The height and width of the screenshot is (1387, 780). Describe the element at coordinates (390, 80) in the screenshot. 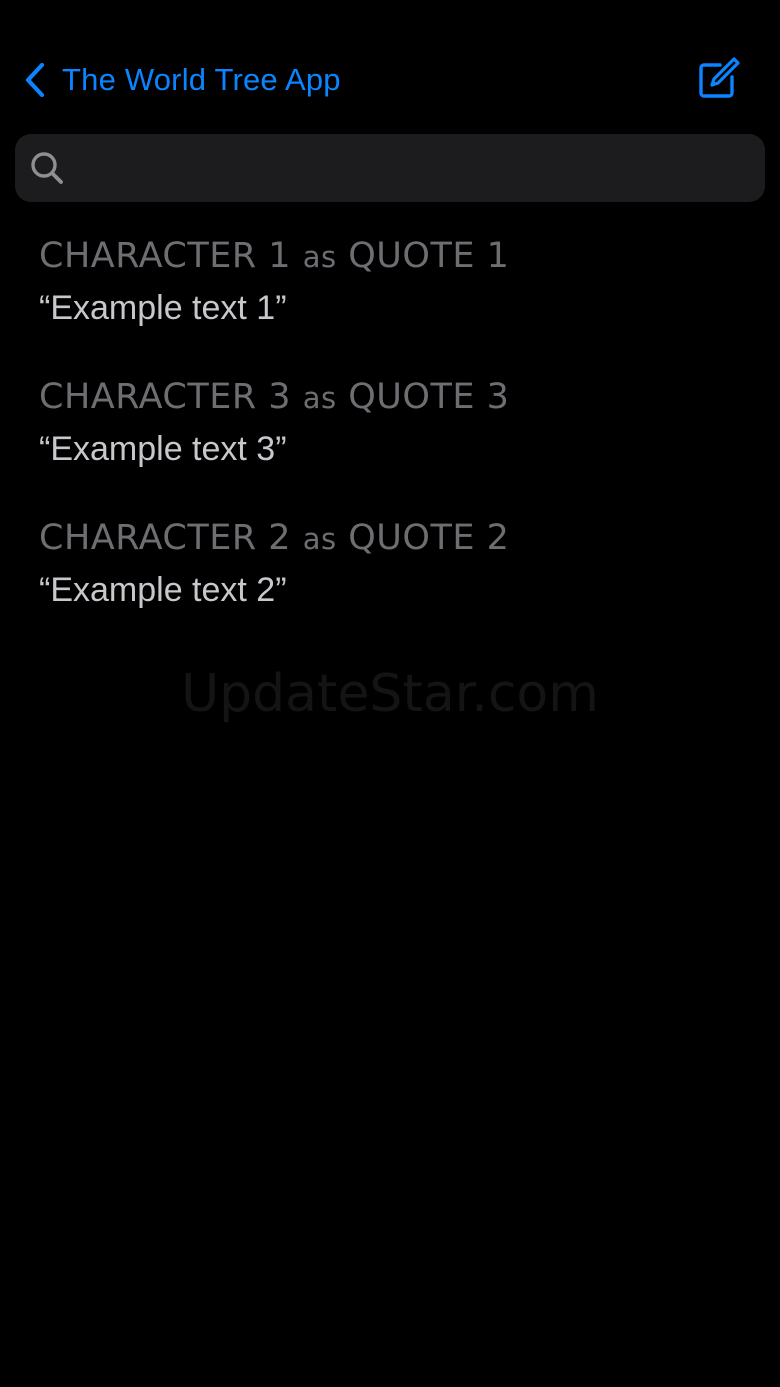

I see `navigation-bar: The World Tree App` at that location.